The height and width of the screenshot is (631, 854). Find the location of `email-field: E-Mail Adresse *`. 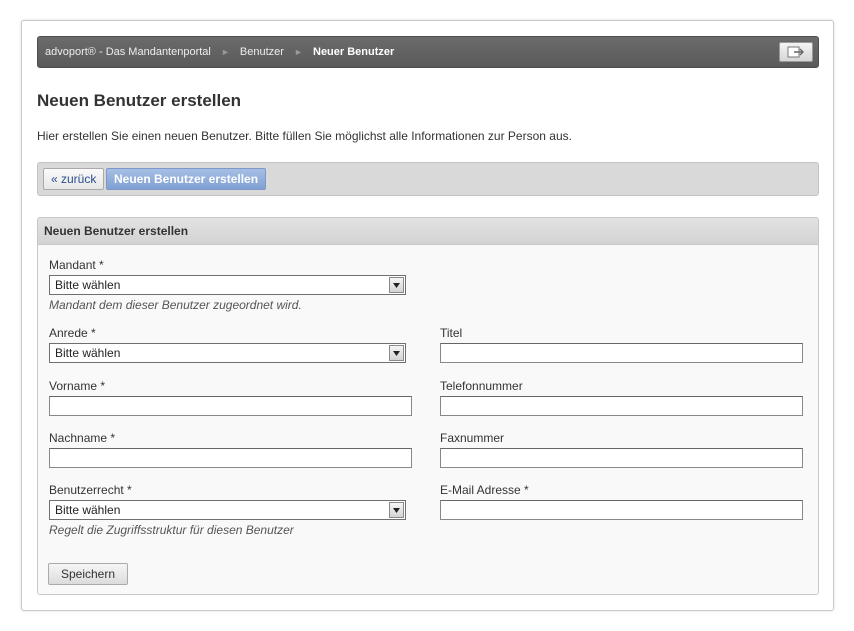

email-field: E-Mail Adresse * is located at coordinates (621, 501).